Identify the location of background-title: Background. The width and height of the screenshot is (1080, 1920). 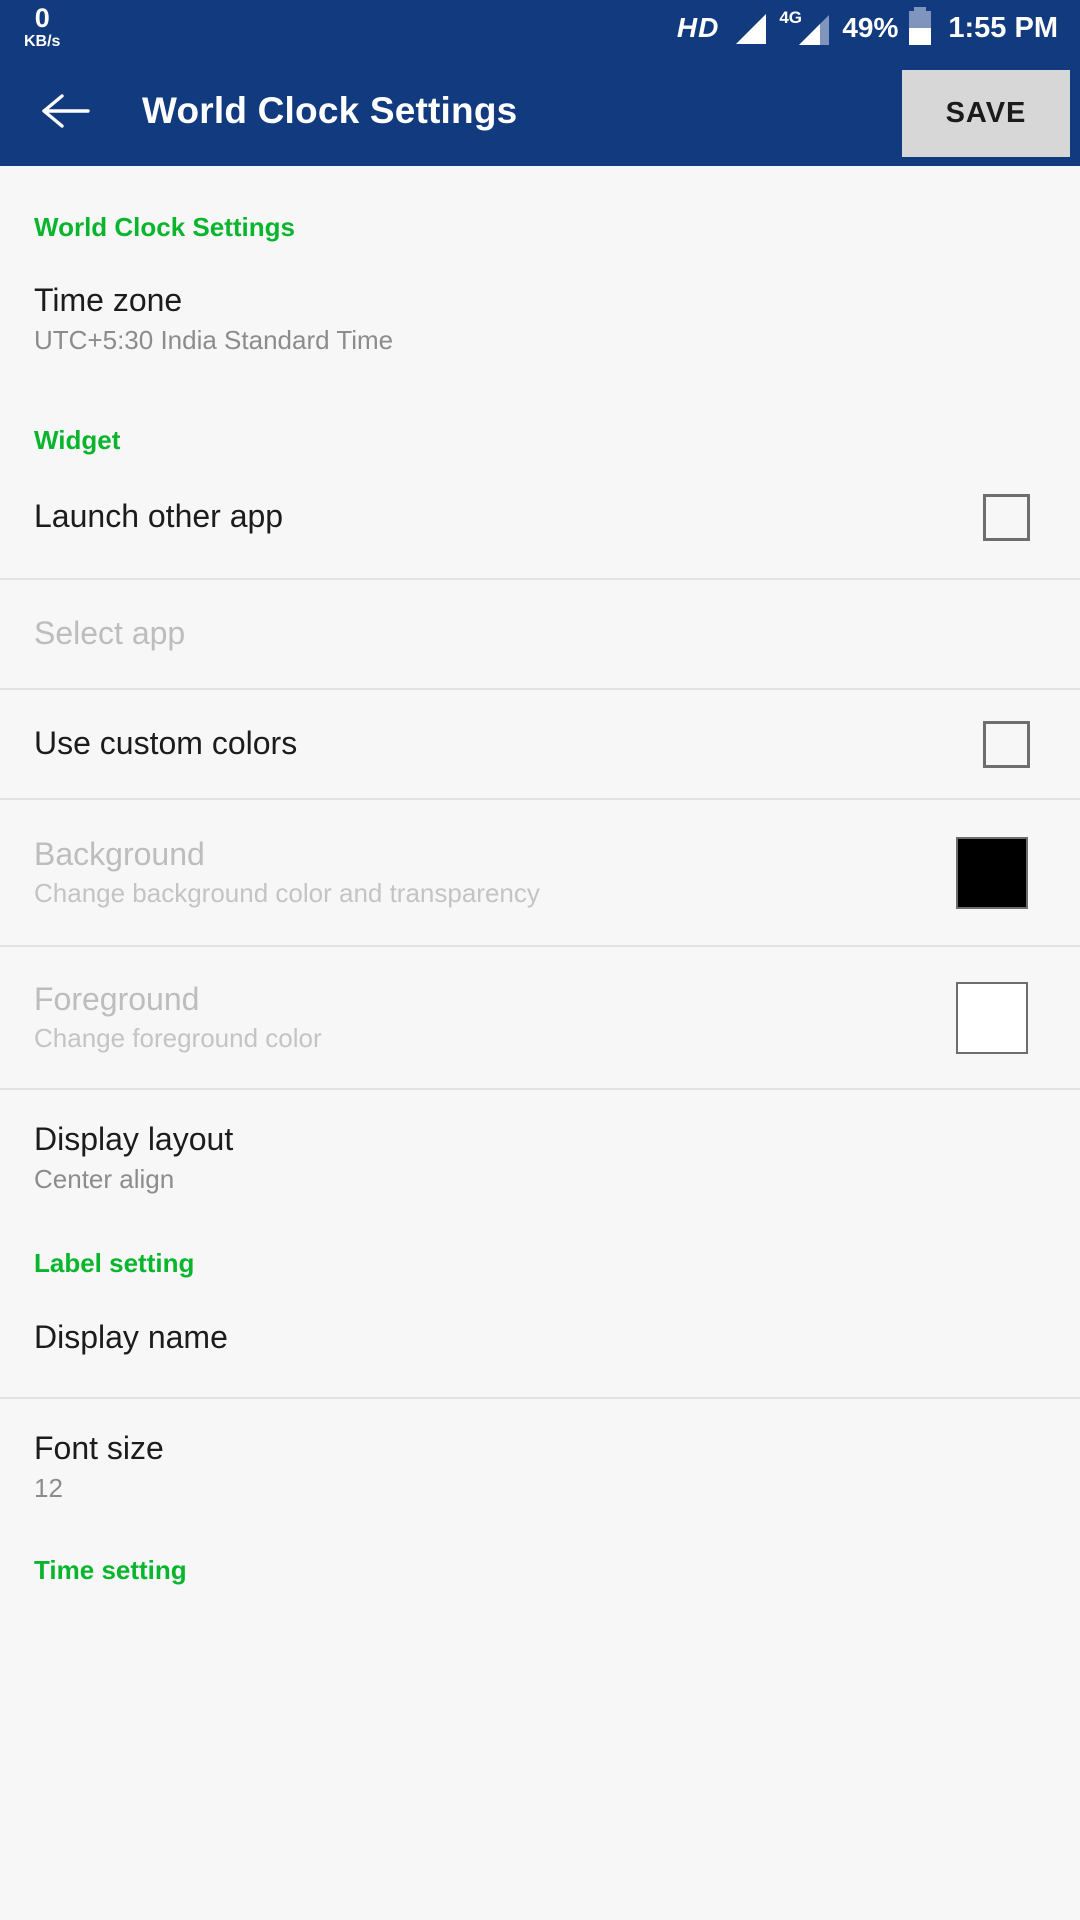
(119, 853).